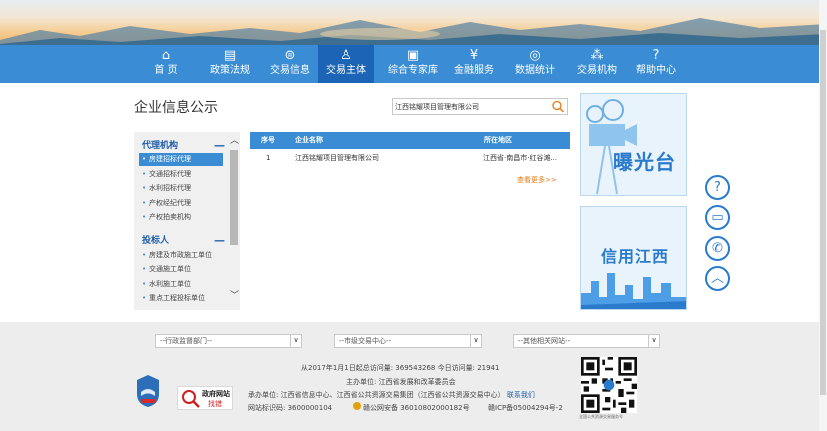  I want to click on yen-icon: ¥, so click(474, 55).